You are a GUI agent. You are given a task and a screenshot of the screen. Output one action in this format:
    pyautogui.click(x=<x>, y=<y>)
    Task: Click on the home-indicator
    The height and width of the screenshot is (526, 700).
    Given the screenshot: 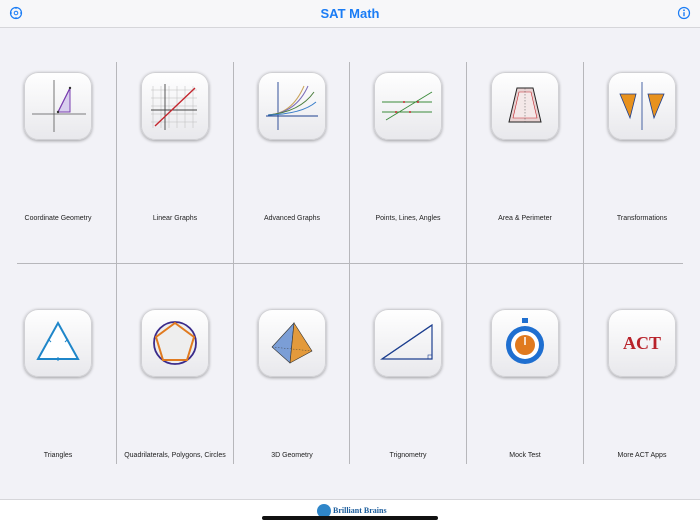 What is the action you would take?
    pyautogui.click(x=350, y=518)
    